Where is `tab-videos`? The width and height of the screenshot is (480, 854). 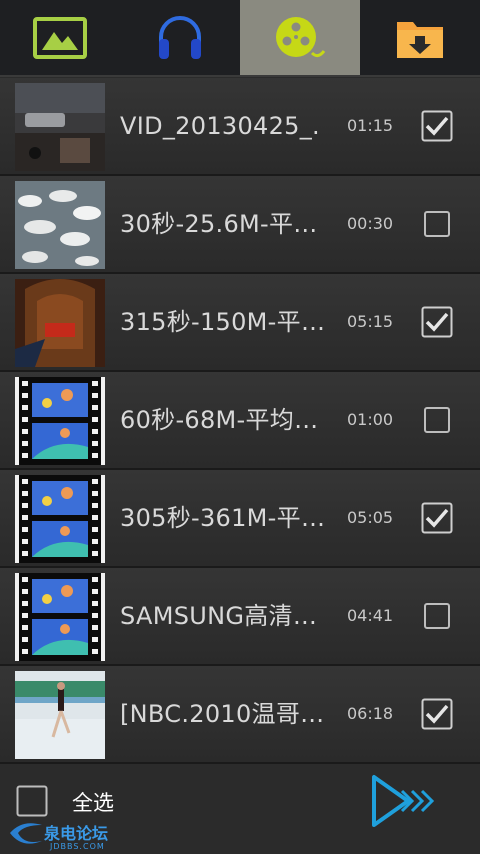 tab-videos is located at coordinates (300, 37).